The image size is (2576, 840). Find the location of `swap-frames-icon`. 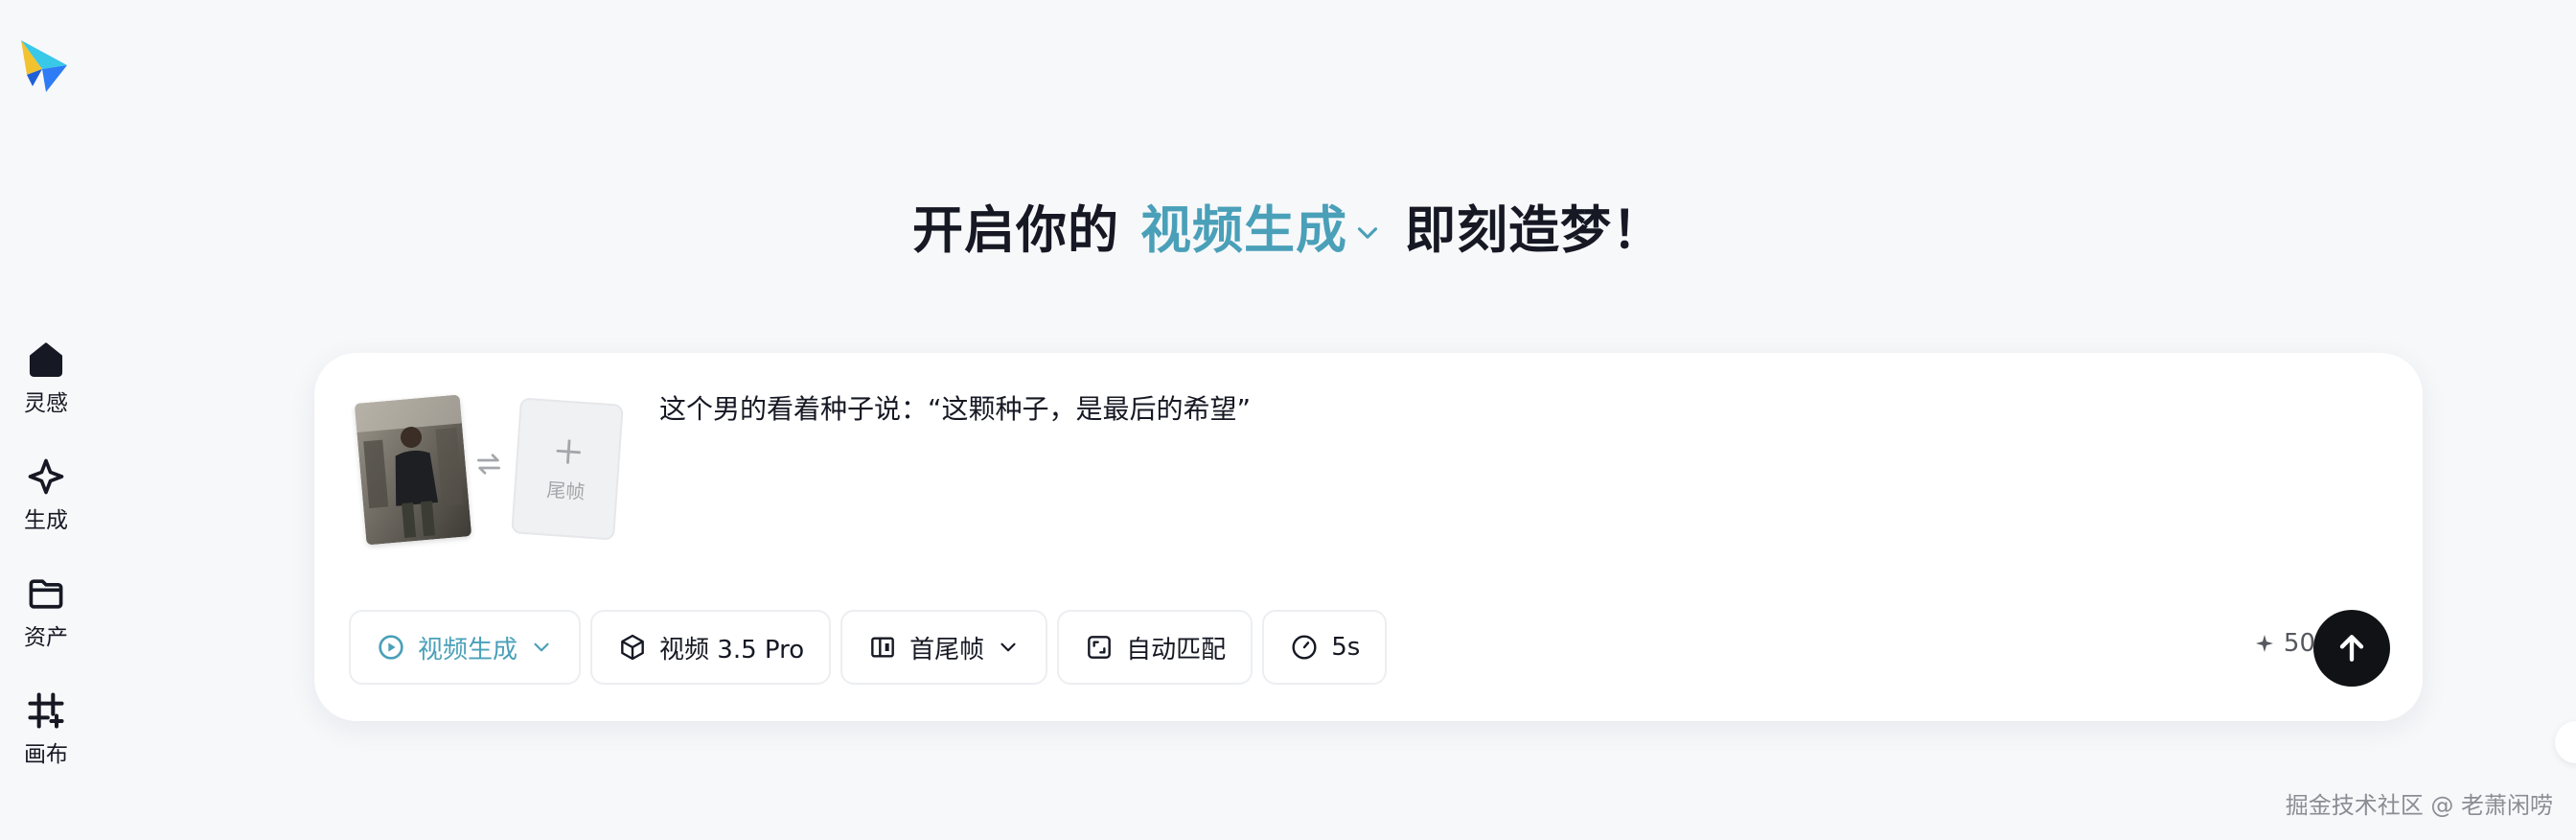

swap-frames-icon is located at coordinates (488, 464).